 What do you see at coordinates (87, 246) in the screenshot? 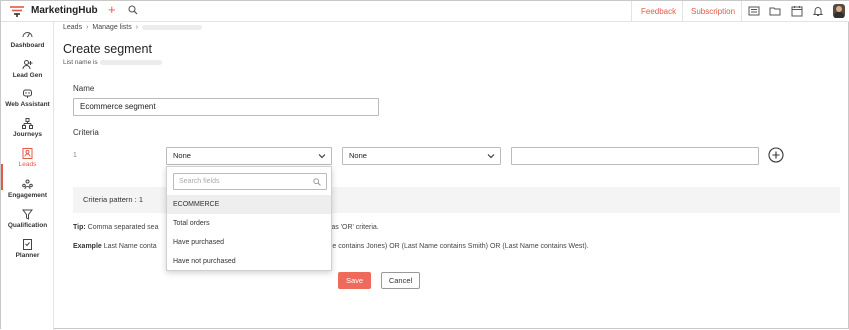
I see `example-label: Example` at bounding box center [87, 246].